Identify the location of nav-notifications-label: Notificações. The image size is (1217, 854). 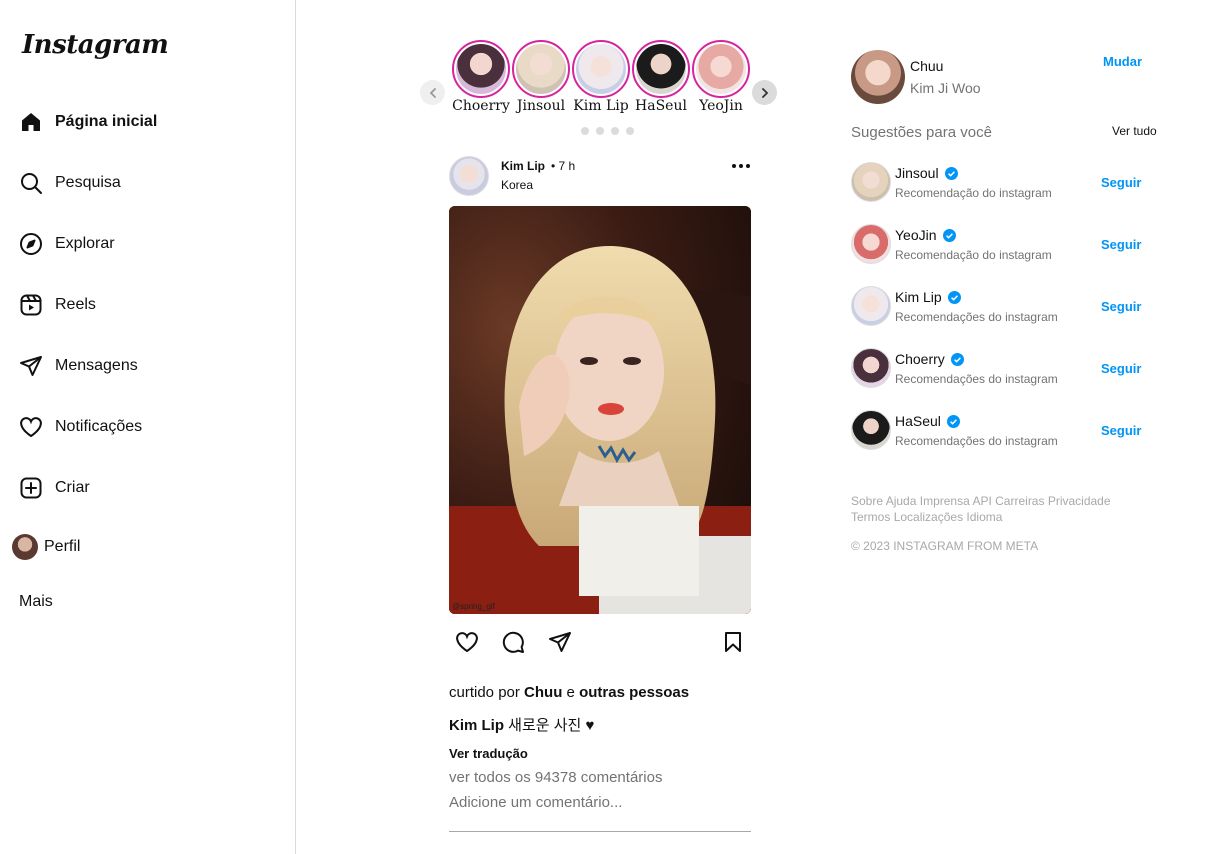
(99, 426).